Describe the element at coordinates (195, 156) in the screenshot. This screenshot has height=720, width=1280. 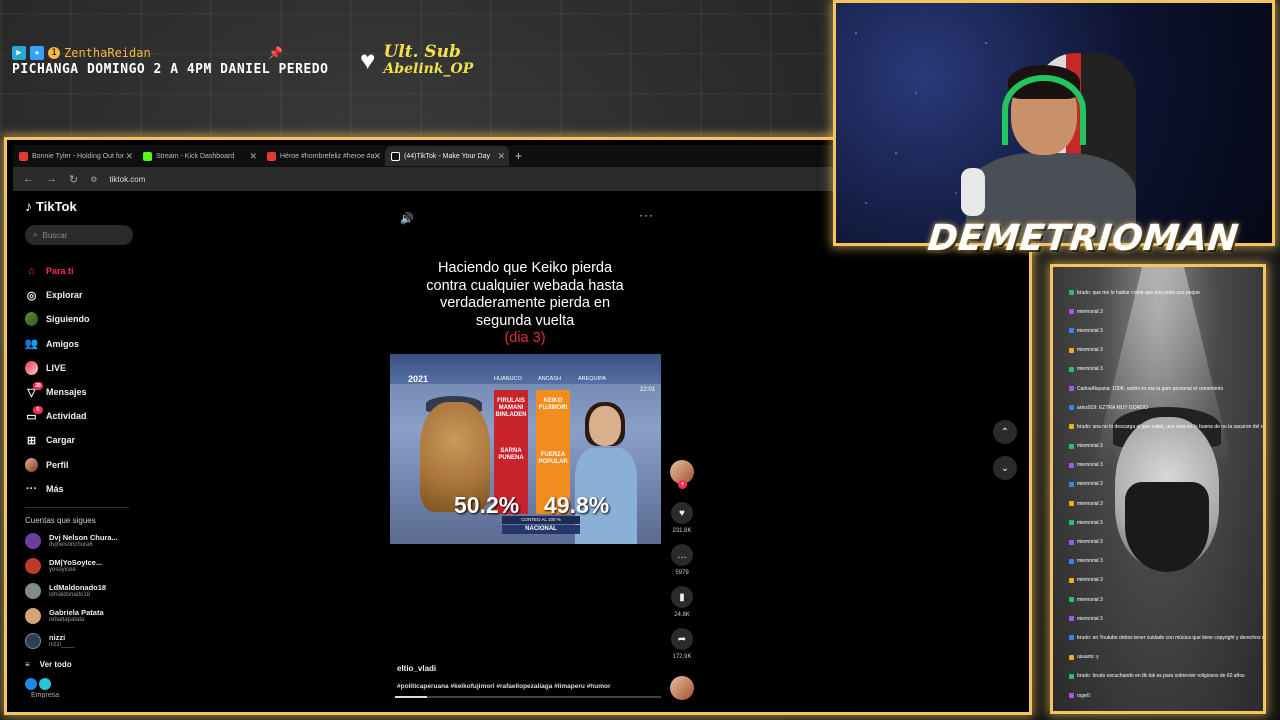
I see `tab-label: Stream - Kick Dashboard` at that location.